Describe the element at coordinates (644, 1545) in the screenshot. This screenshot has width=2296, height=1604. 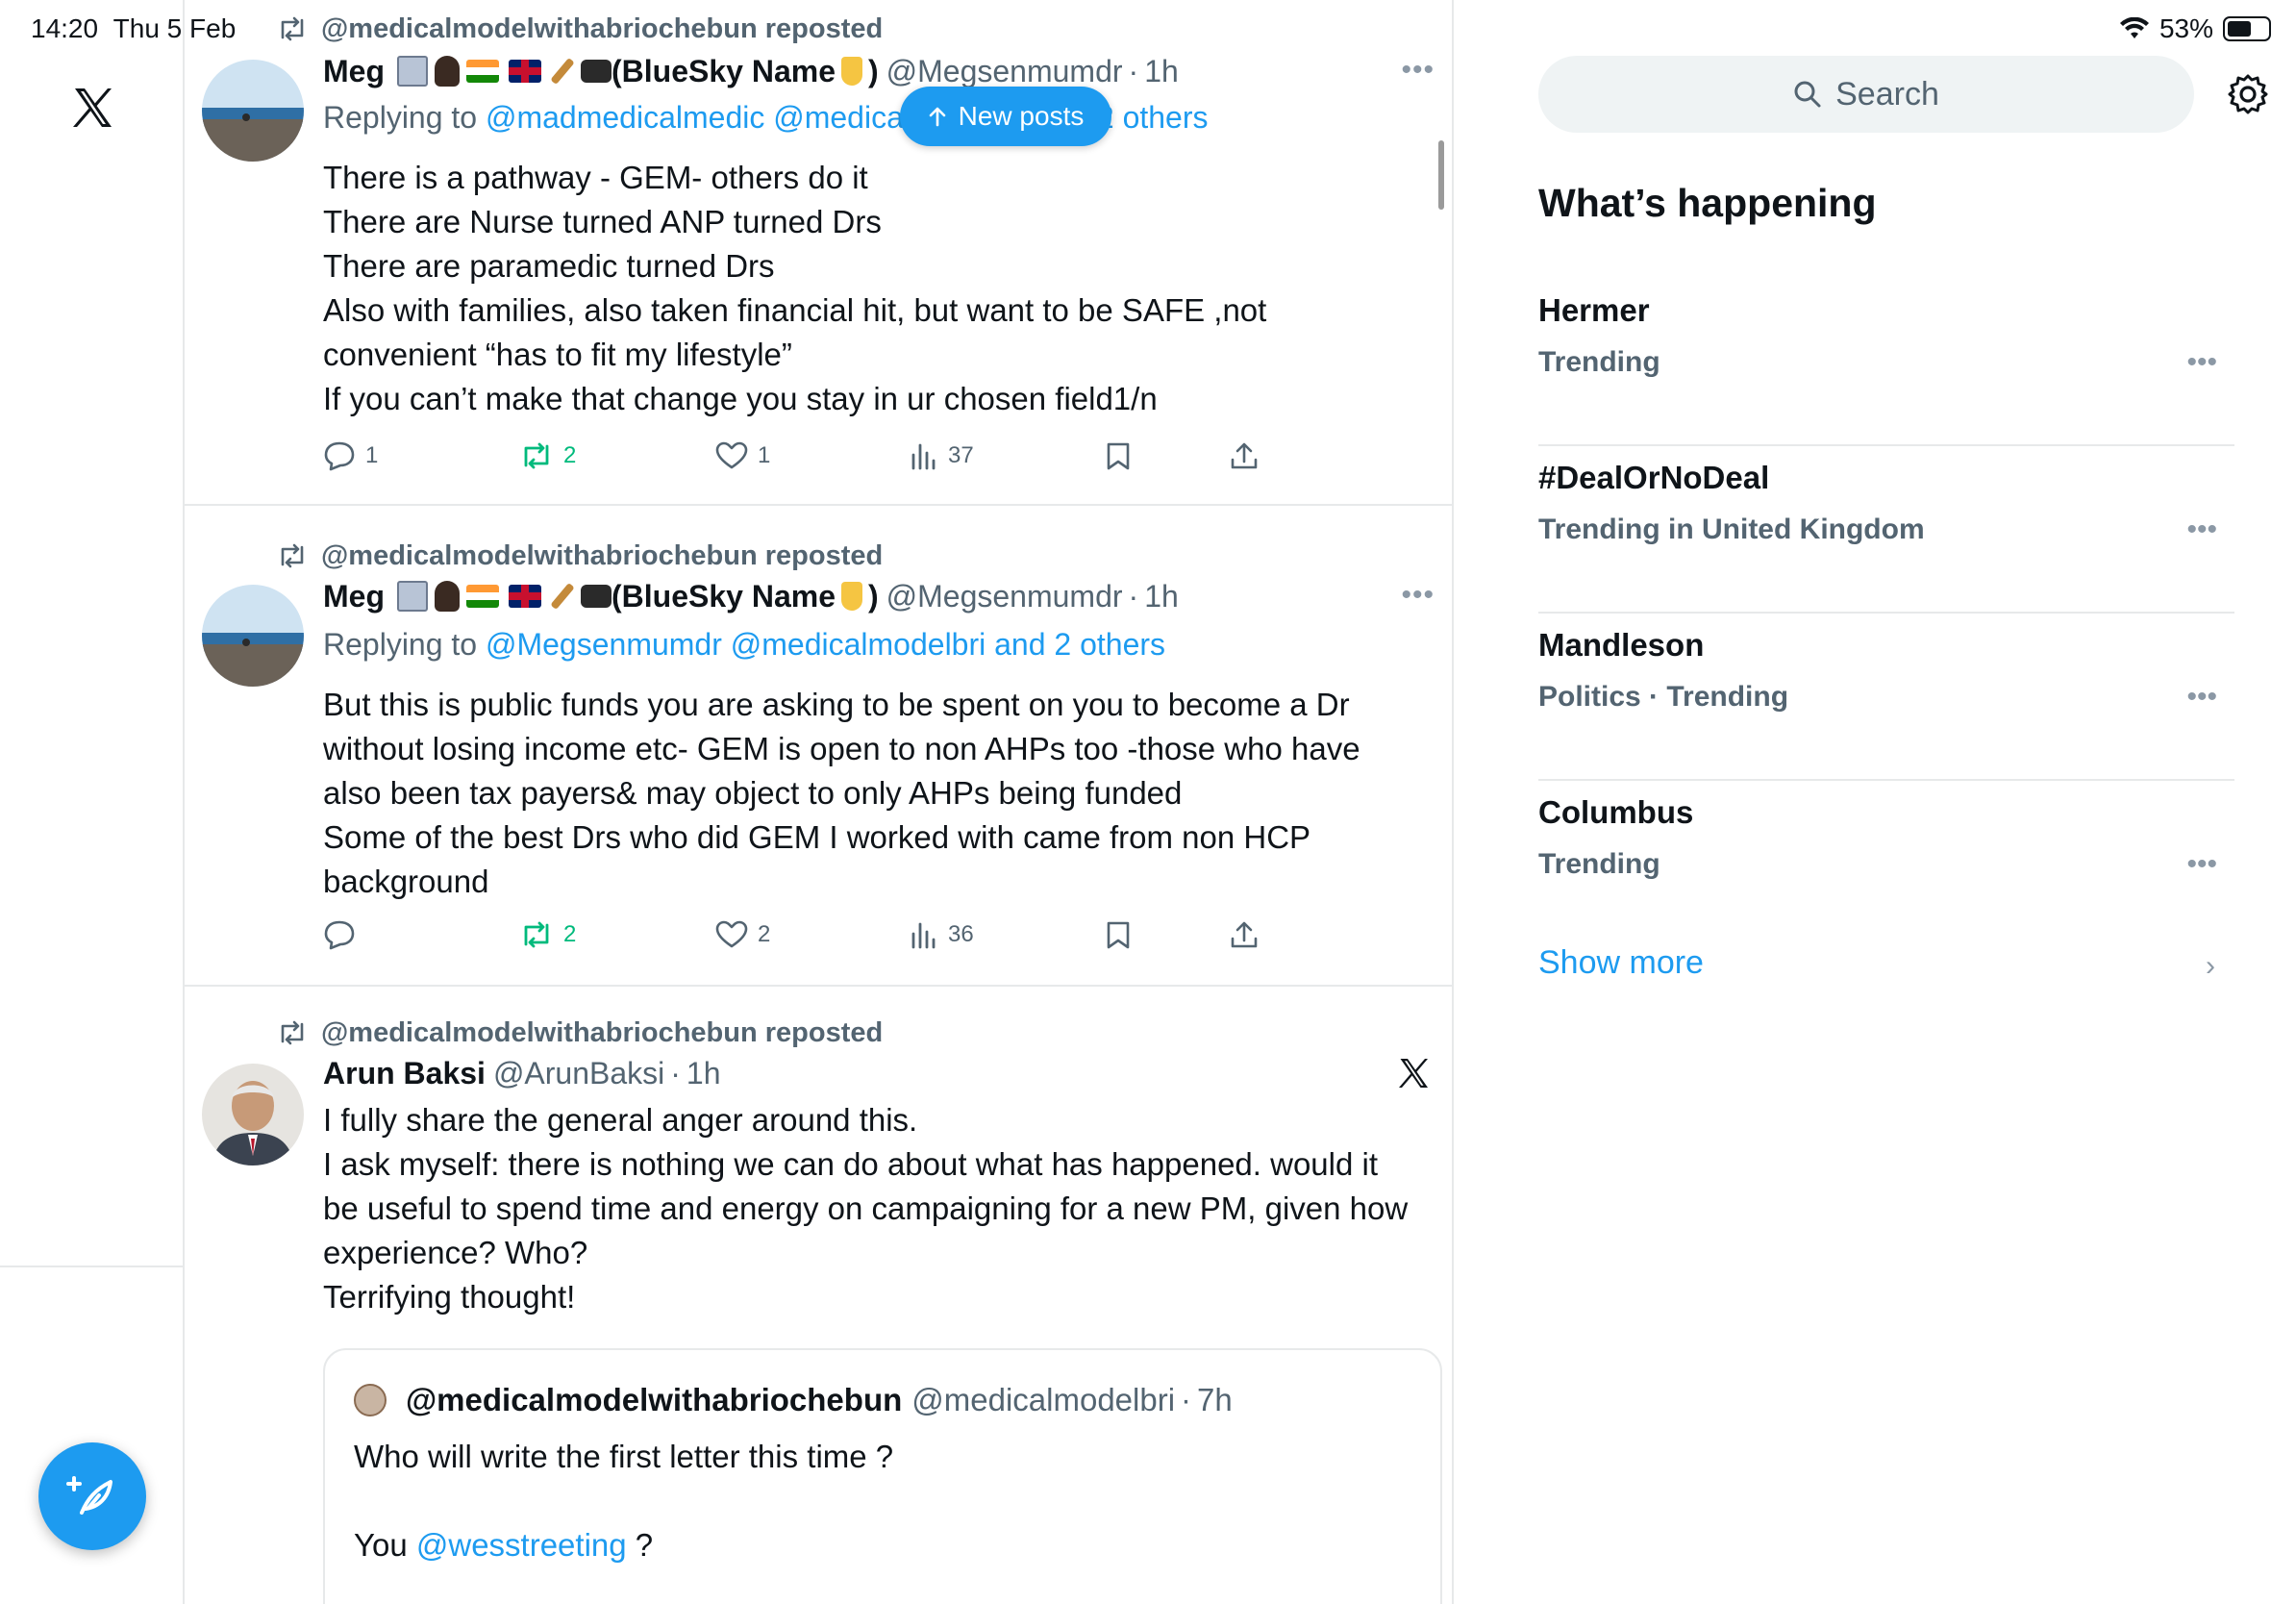
I see `quoted-text: ?` at that location.